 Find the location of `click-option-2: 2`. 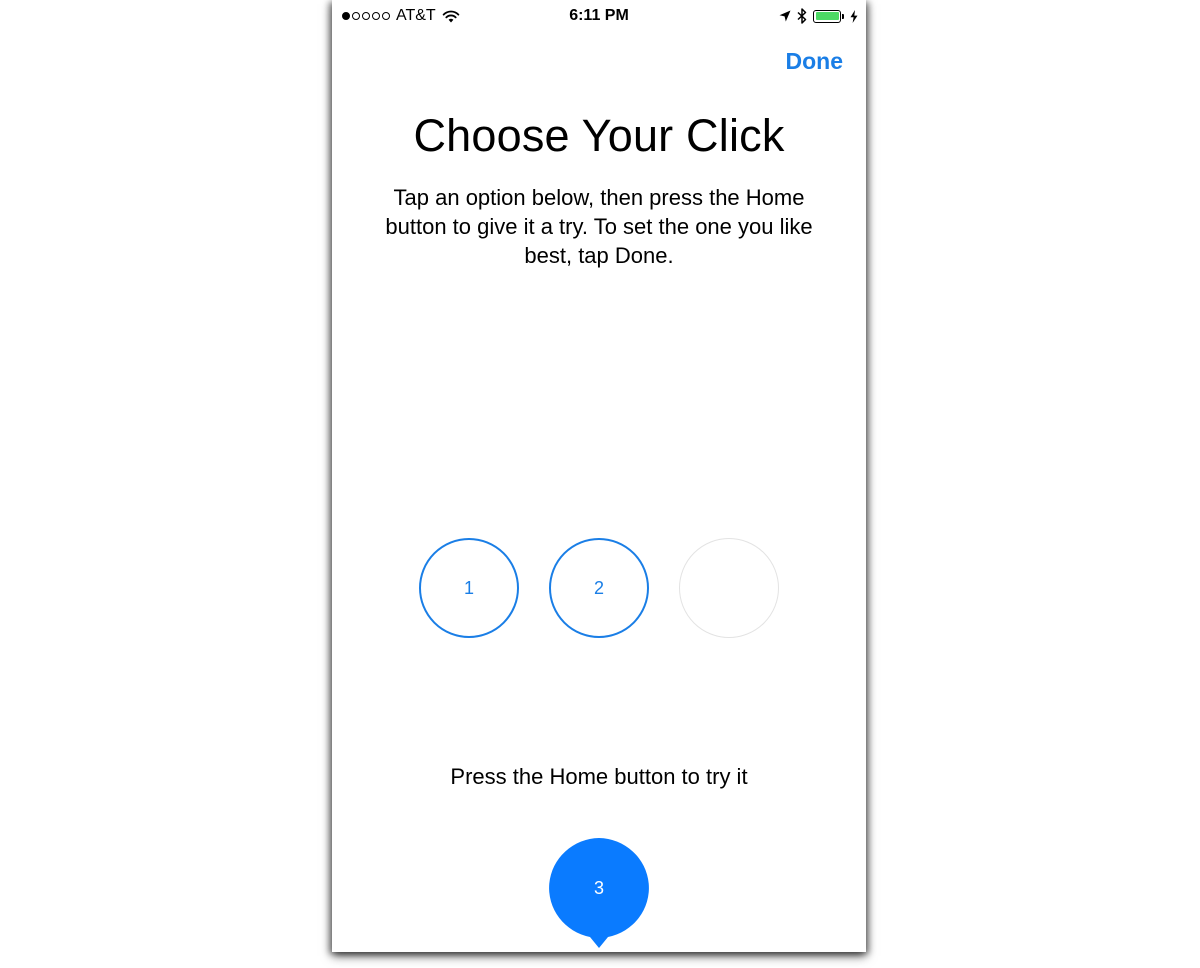

click-option-2: 2 is located at coordinates (599, 588).